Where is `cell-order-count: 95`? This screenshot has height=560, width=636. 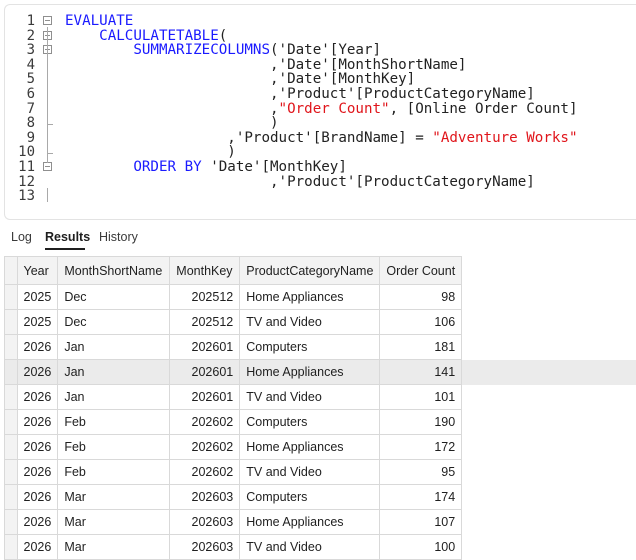 cell-order-count: 95 is located at coordinates (421, 472).